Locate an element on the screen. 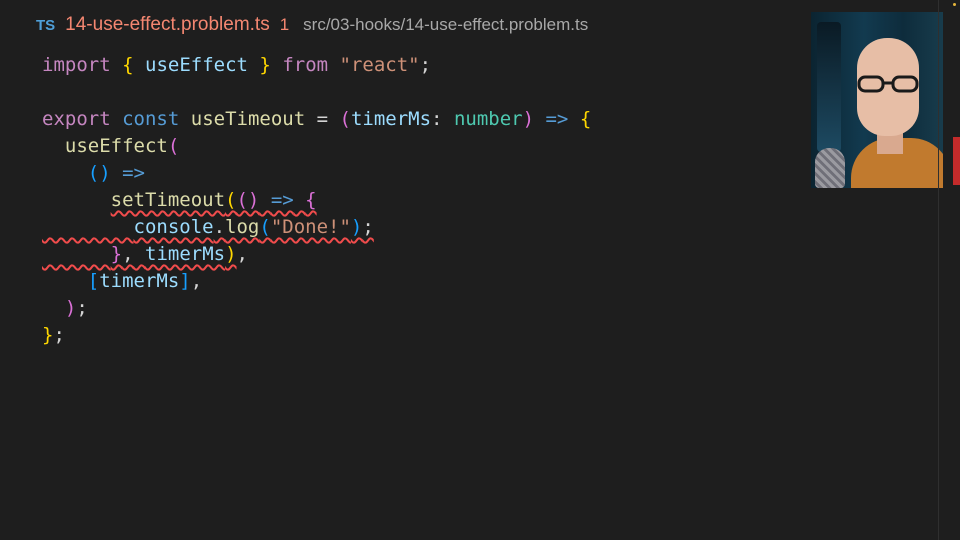  from-keyword: from is located at coordinates (305, 65).